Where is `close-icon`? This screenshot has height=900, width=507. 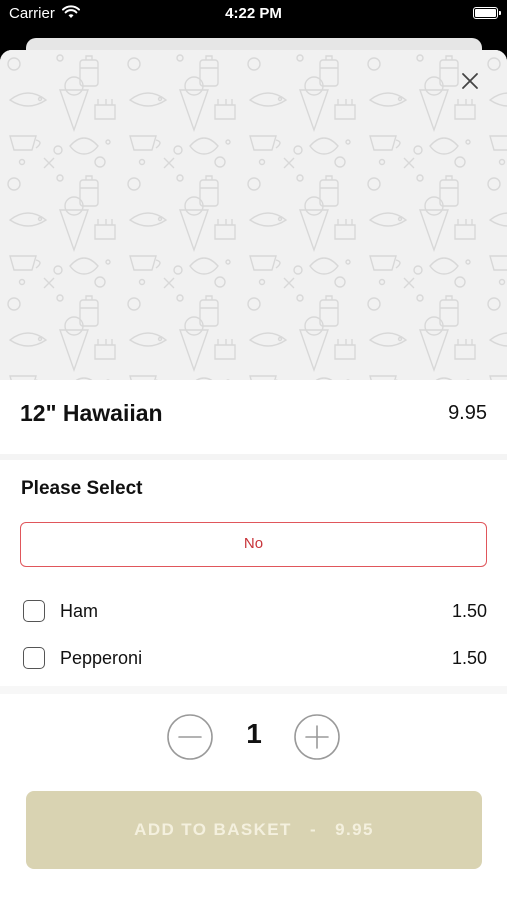
close-icon is located at coordinates (470, 81).